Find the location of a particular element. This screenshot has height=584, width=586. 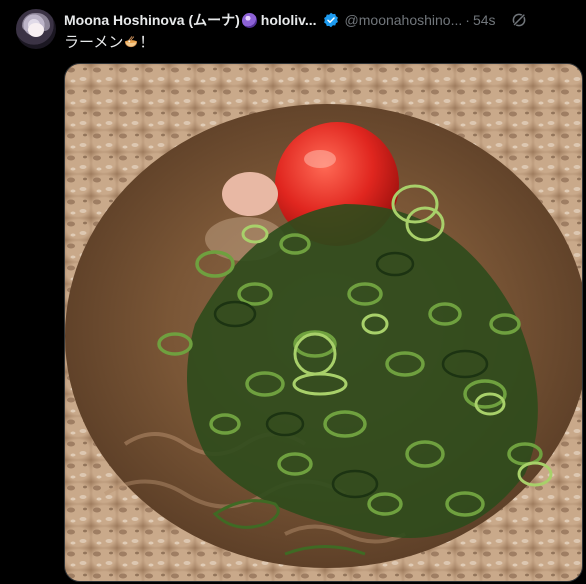

tweet-text-exclamation: ！ is located at coordinates (147, 42).